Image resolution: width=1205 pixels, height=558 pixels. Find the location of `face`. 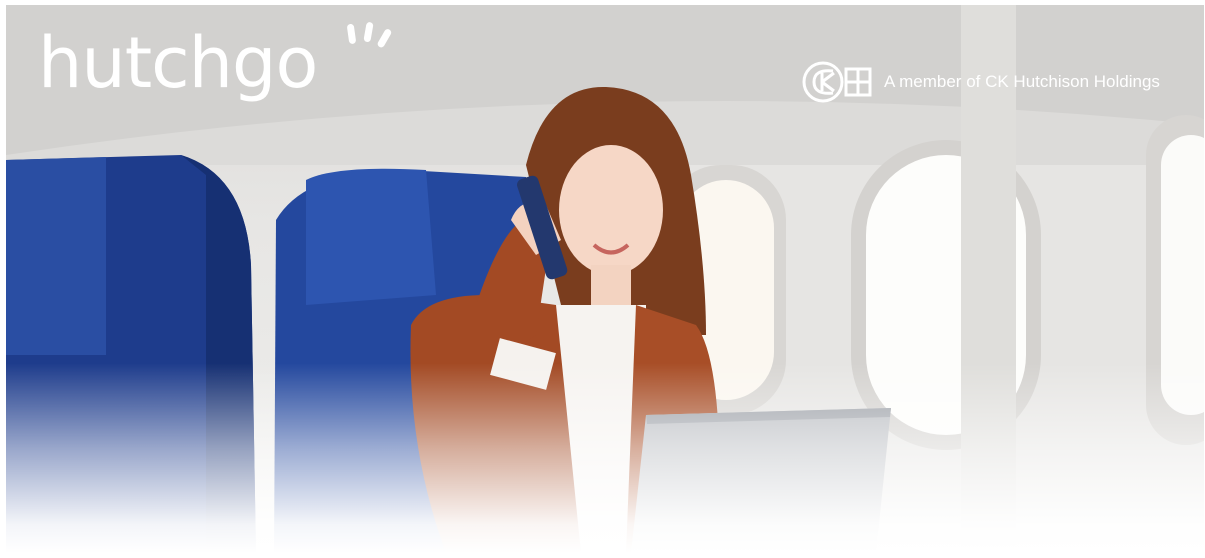

face is located at coordinates (611, 210).